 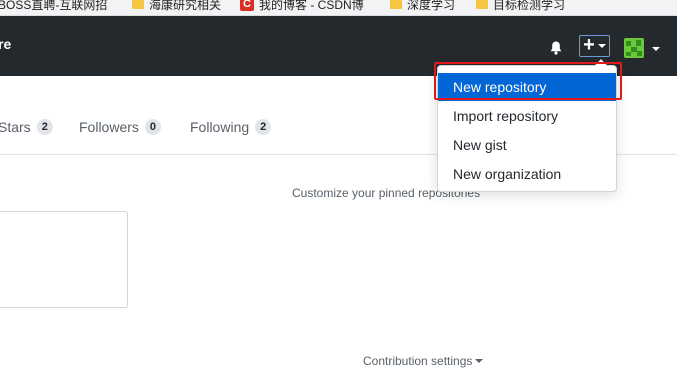 What do you see at coordinates (529, 6) in the screenshot?
I see `bookmark-label: 目标检测学习` at bounding box center [529, 6].